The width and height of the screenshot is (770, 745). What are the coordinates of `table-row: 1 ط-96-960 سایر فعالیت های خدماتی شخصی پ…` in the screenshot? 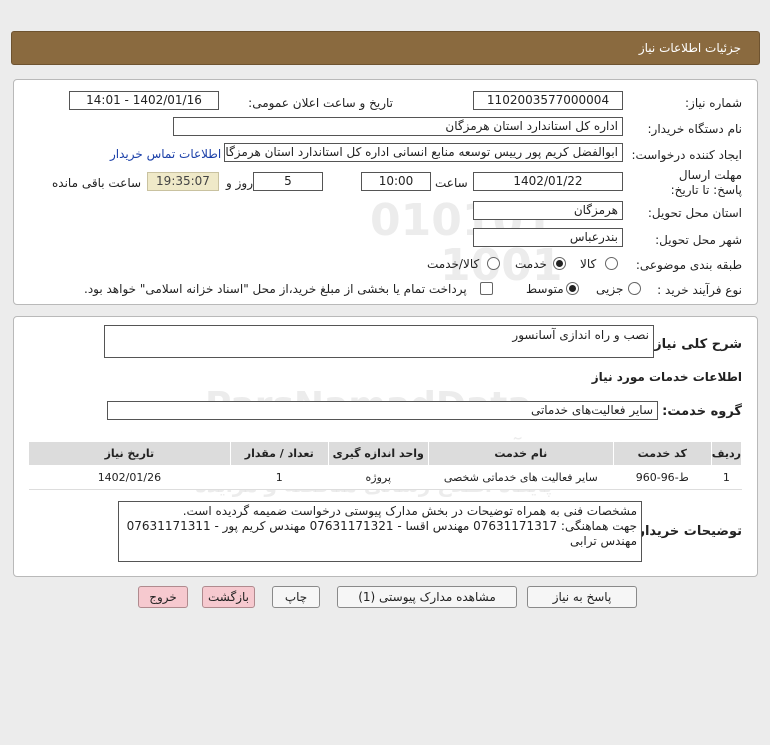 It's located at (385, 477).